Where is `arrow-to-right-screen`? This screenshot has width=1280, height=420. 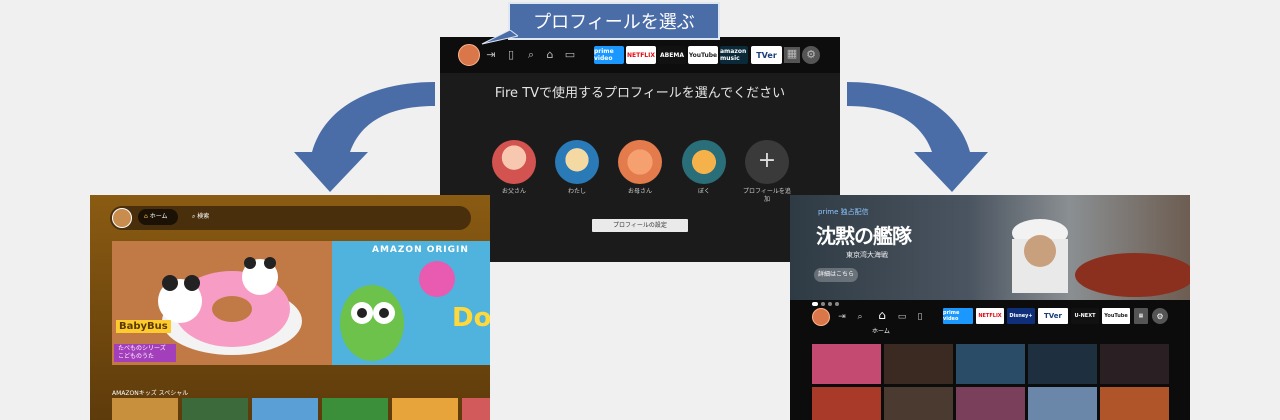 arrow-to-right-screen is located at coordinates (917, 136).